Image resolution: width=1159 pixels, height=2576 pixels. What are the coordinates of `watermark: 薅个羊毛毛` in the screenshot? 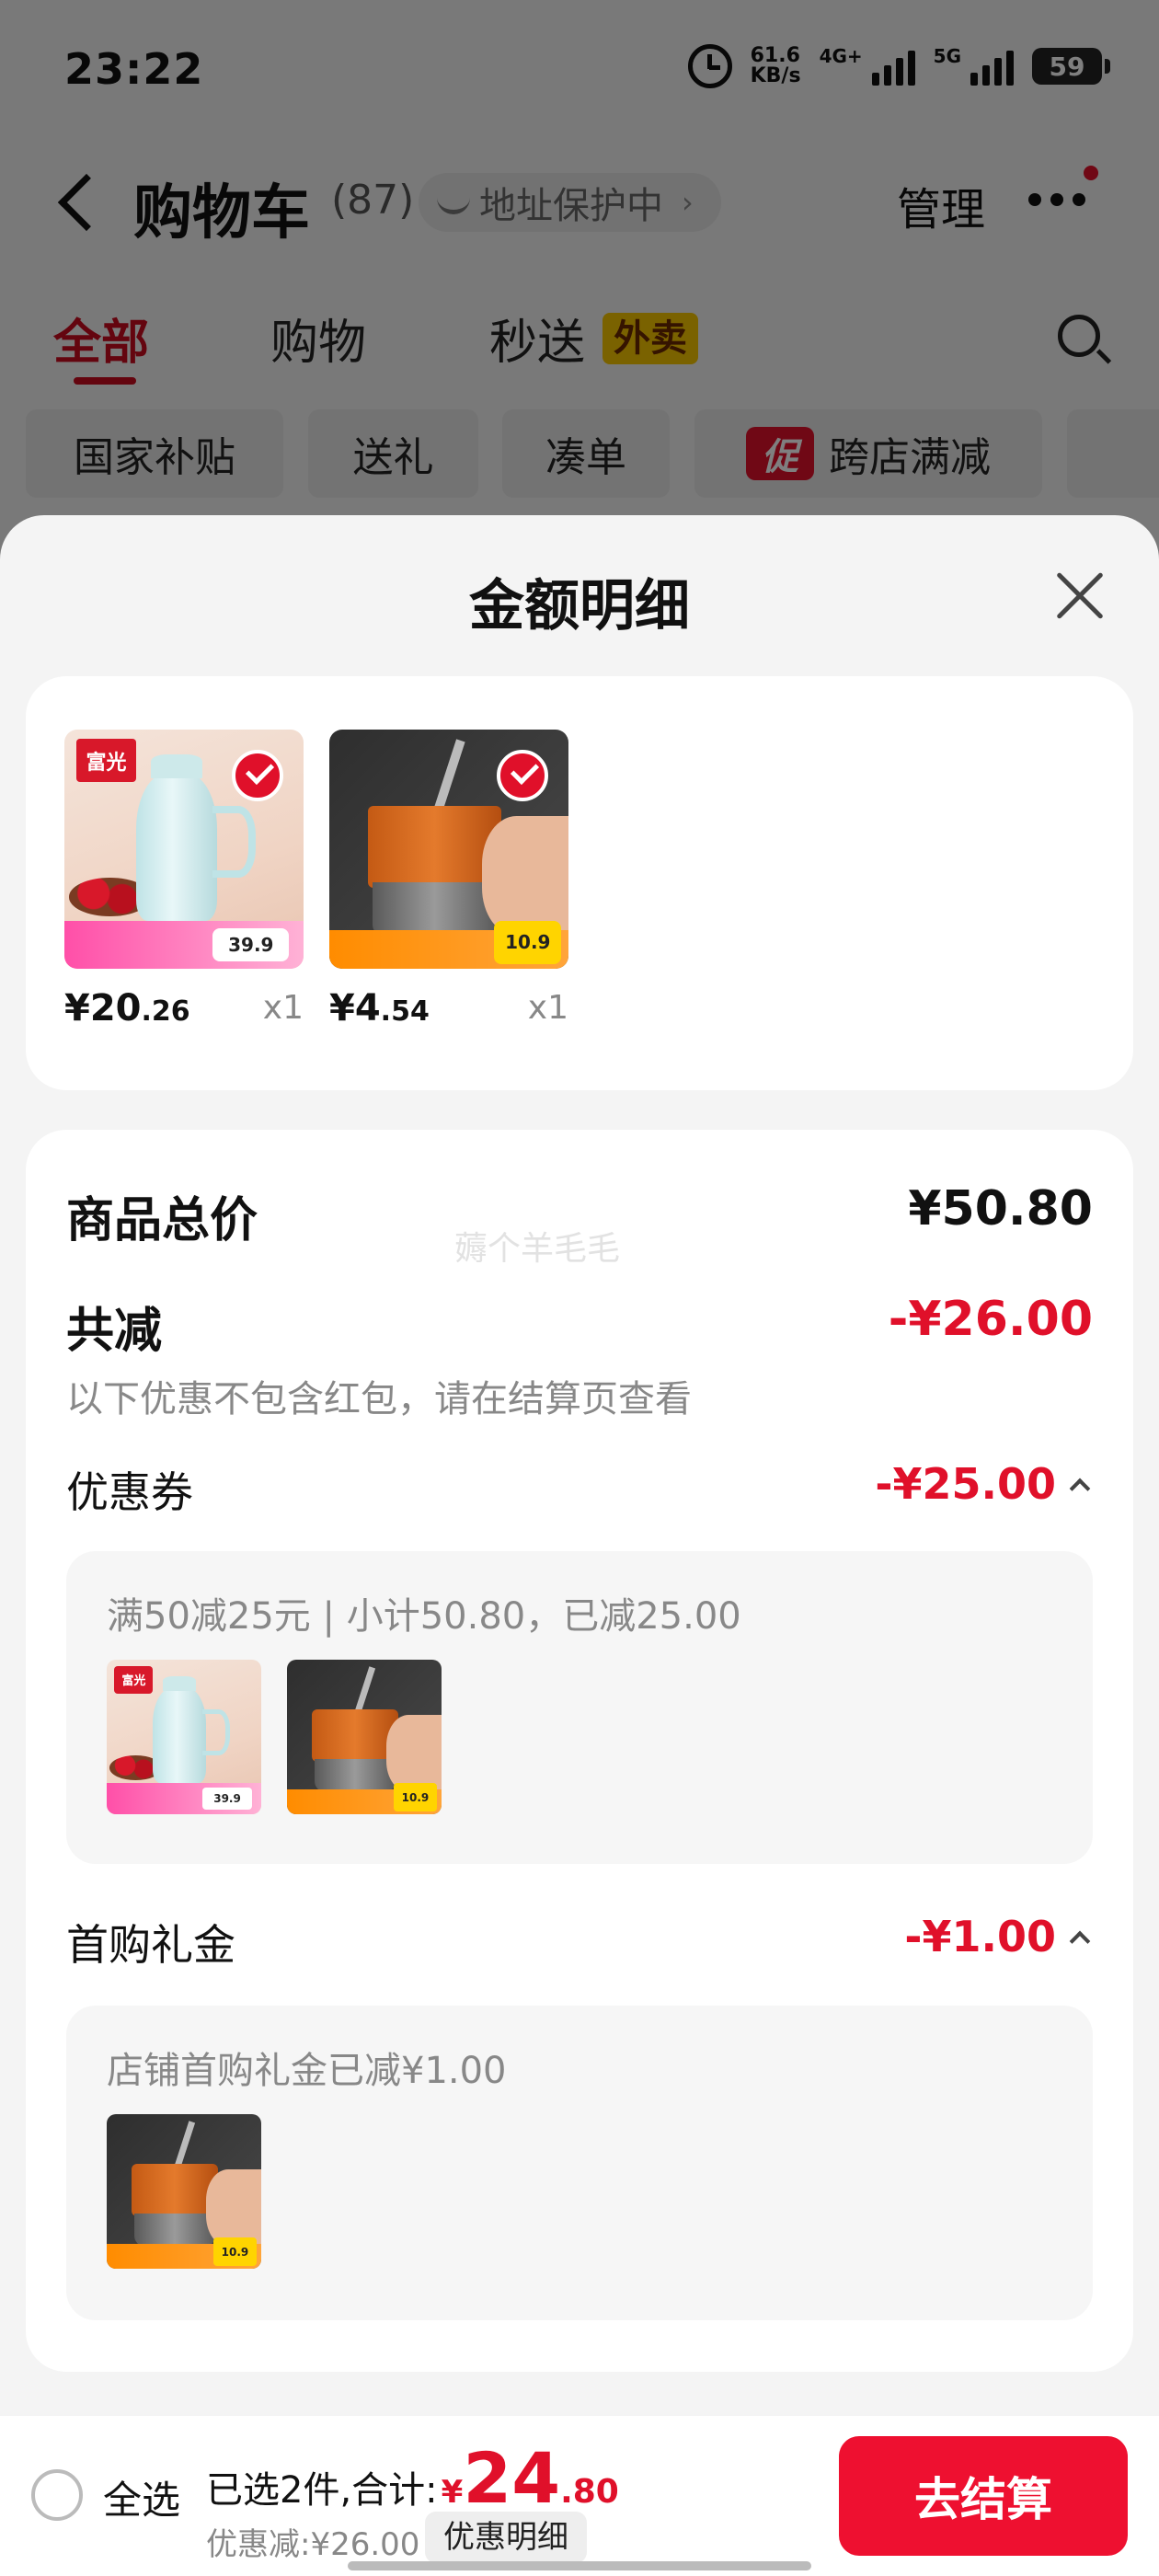 It's located at (537, 1249).